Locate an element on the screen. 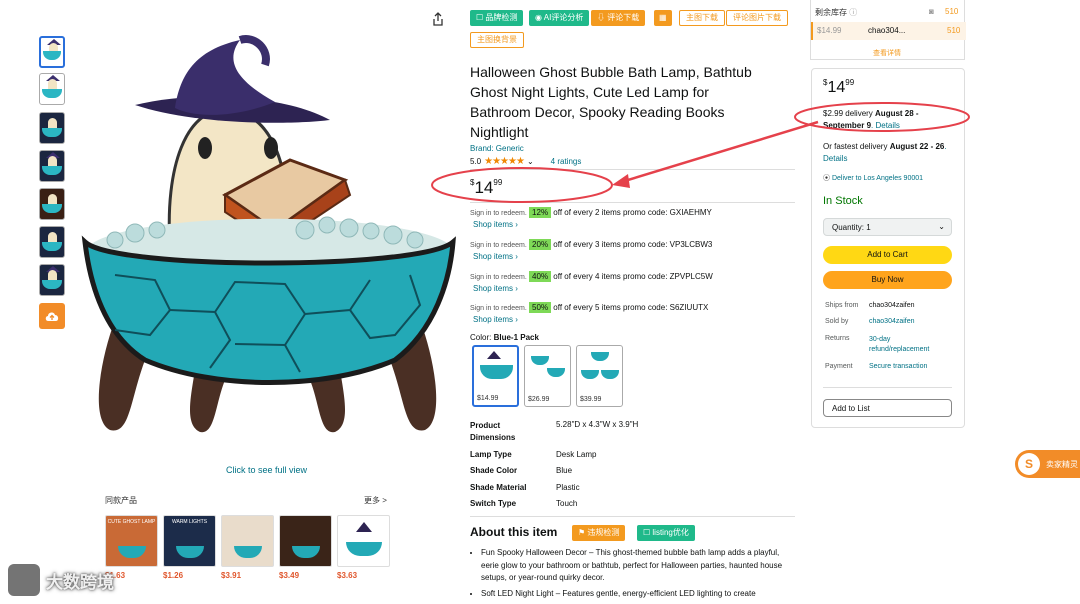  payment-key: Payment is located at coordinates (839, 366).